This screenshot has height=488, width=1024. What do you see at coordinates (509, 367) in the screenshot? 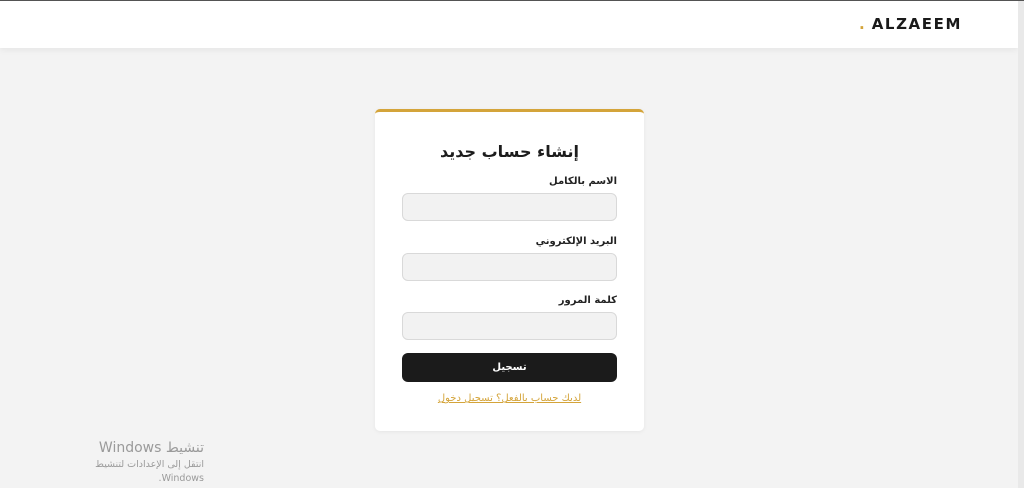
I see `register-button: تسجيل` at bounding box center [509, 367].